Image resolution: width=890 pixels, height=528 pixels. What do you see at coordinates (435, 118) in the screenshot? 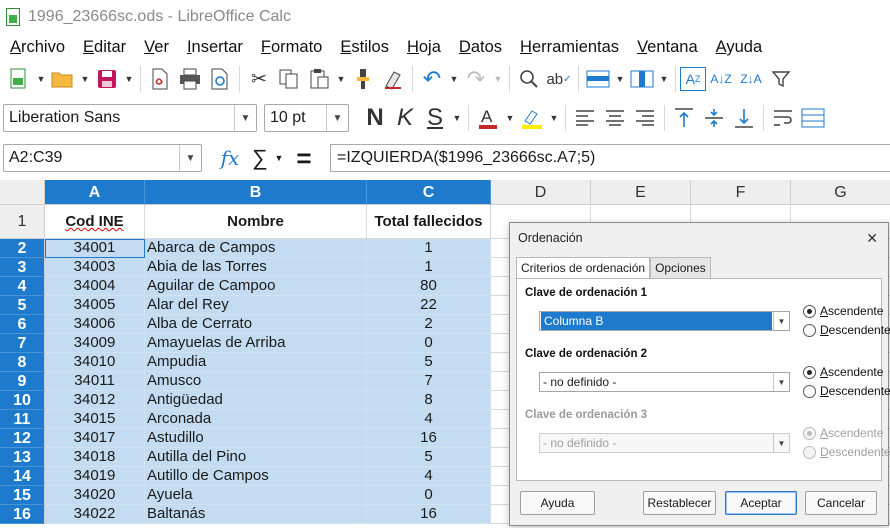
I see `underline-button: S` at bounding box center [435, 118].